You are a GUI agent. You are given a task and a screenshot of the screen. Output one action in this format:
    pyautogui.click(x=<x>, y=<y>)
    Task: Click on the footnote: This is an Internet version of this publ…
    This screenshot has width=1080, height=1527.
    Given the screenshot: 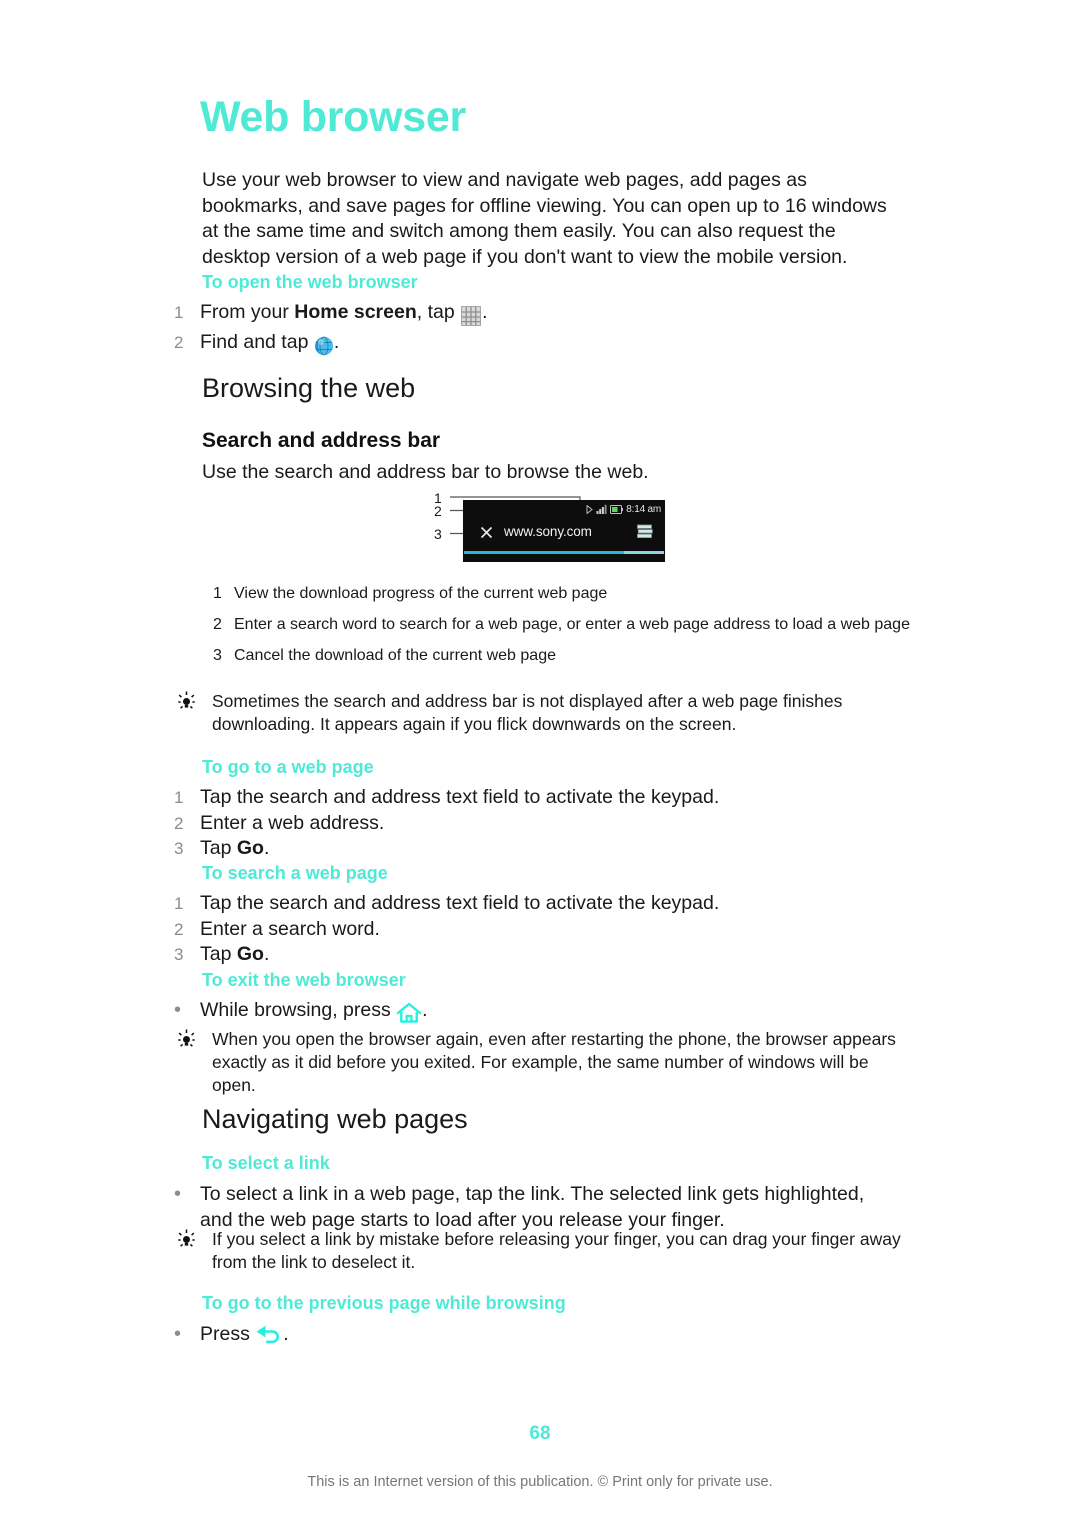 What is the action you would take?
    pyautogui.click(x=540, y=1482)
    